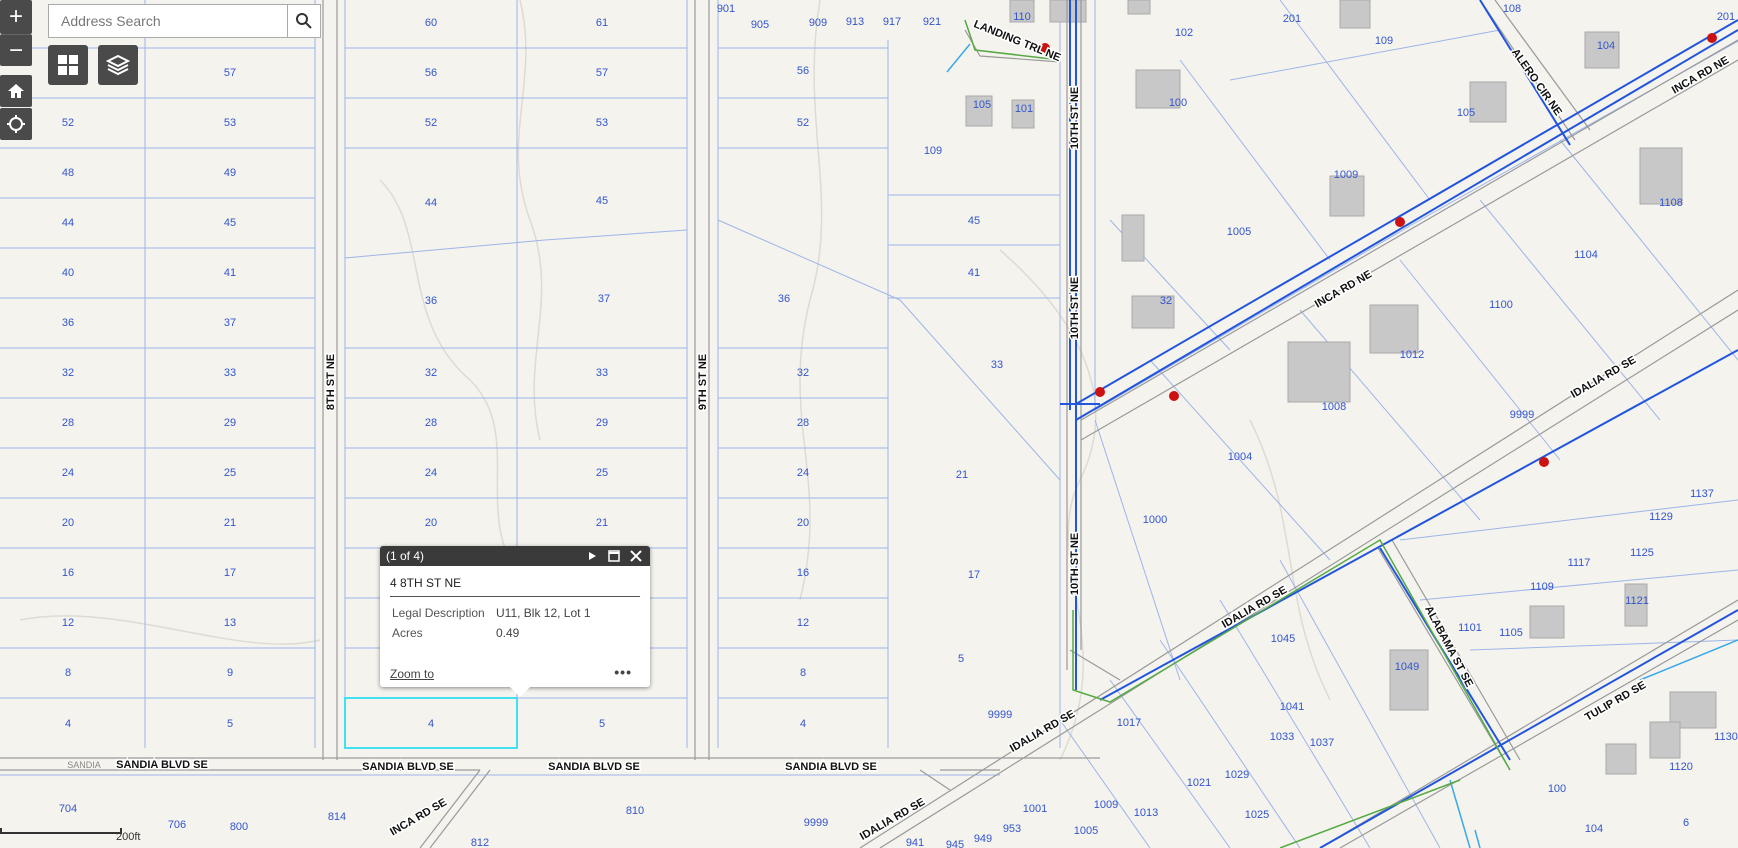 This screenshot has width=1738, height=848. What do you see at coordinates (1237, 775) in the screenshot?
I see `lot-label: 1029` at bounding box center [1237, 775].